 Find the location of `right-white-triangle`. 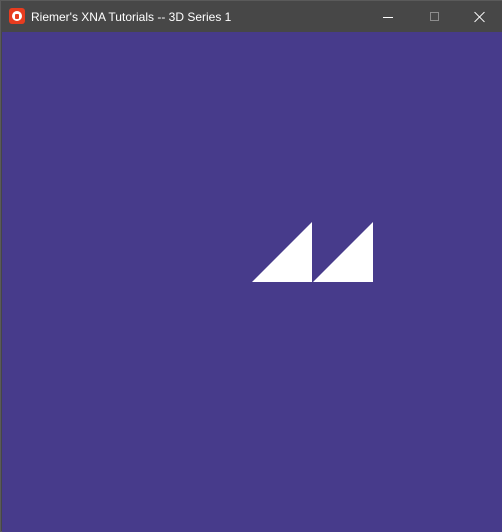

right-white-triangle is located at coordinates (343, 252).